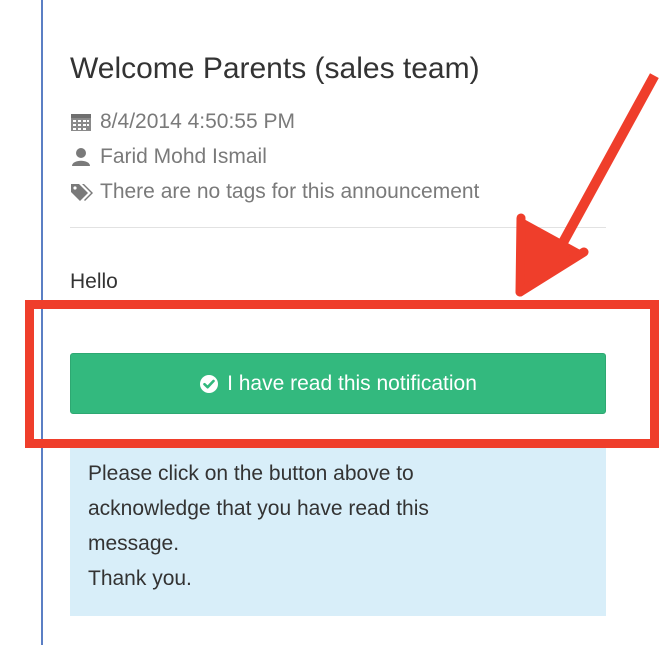 This screenshot has width=667, height=645. Describe the element at coordinates (134, 543) in the screenshot. I see `info-line: message.` at that location.